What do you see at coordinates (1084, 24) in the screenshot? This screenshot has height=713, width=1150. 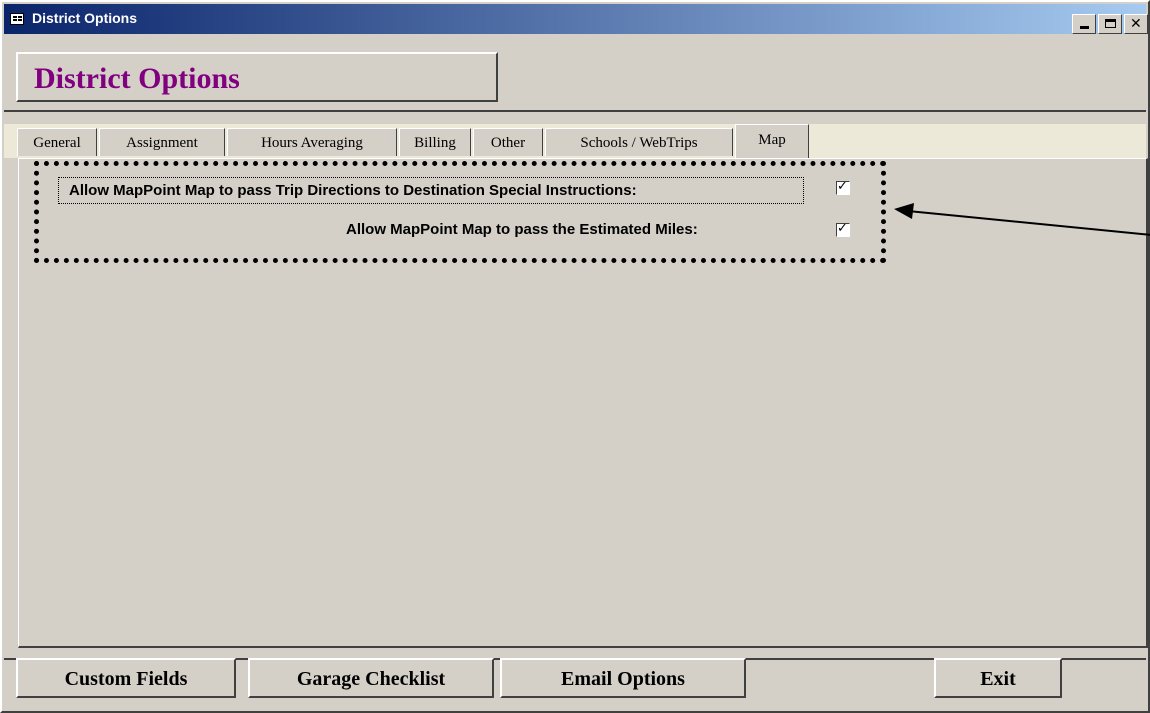 I see `minimize-icon` at bounding box center [1084, 24].